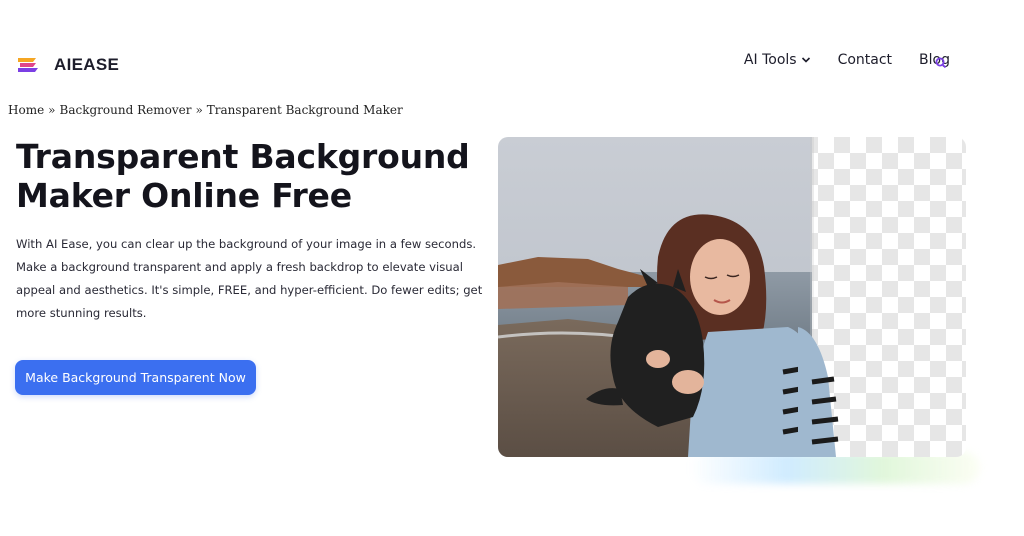 The image size is (1024, 536). What do you see at coordinates (243, 156) in the screenshot?
I see `page-title-line1: Transparent Background` at bounding box center [243, 156].